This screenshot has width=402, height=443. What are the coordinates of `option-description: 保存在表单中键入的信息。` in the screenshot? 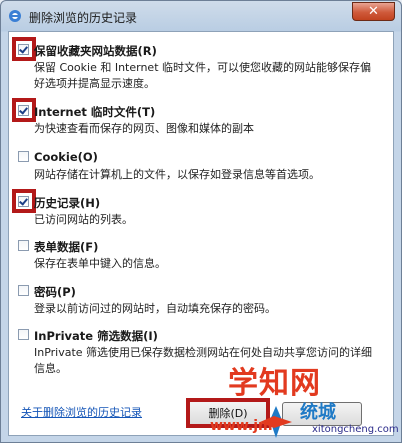 It's located at (100, 263).